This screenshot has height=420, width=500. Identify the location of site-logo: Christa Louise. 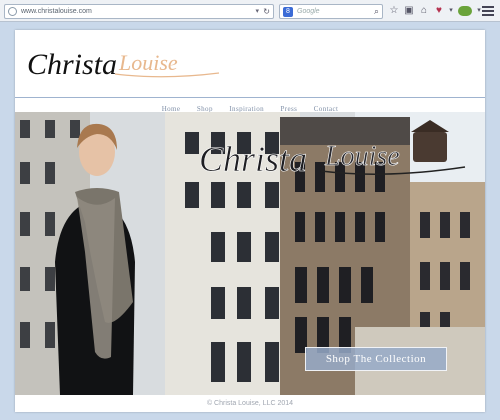
(123, 65).